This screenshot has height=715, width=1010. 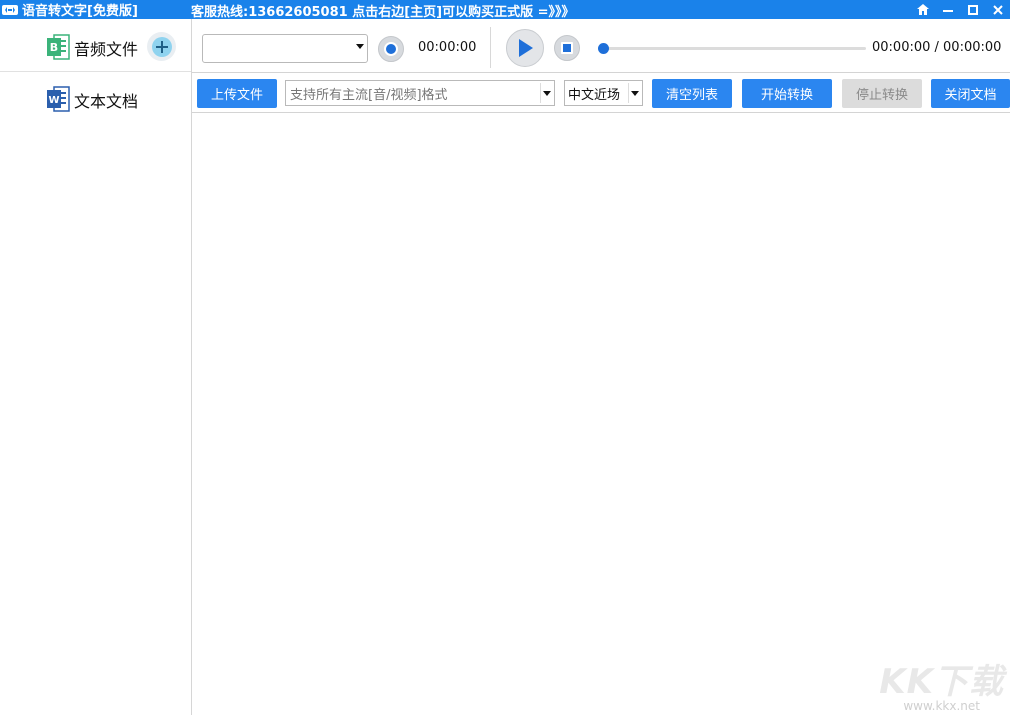 I want to click on plus-icon, so click(x=161, y=46).